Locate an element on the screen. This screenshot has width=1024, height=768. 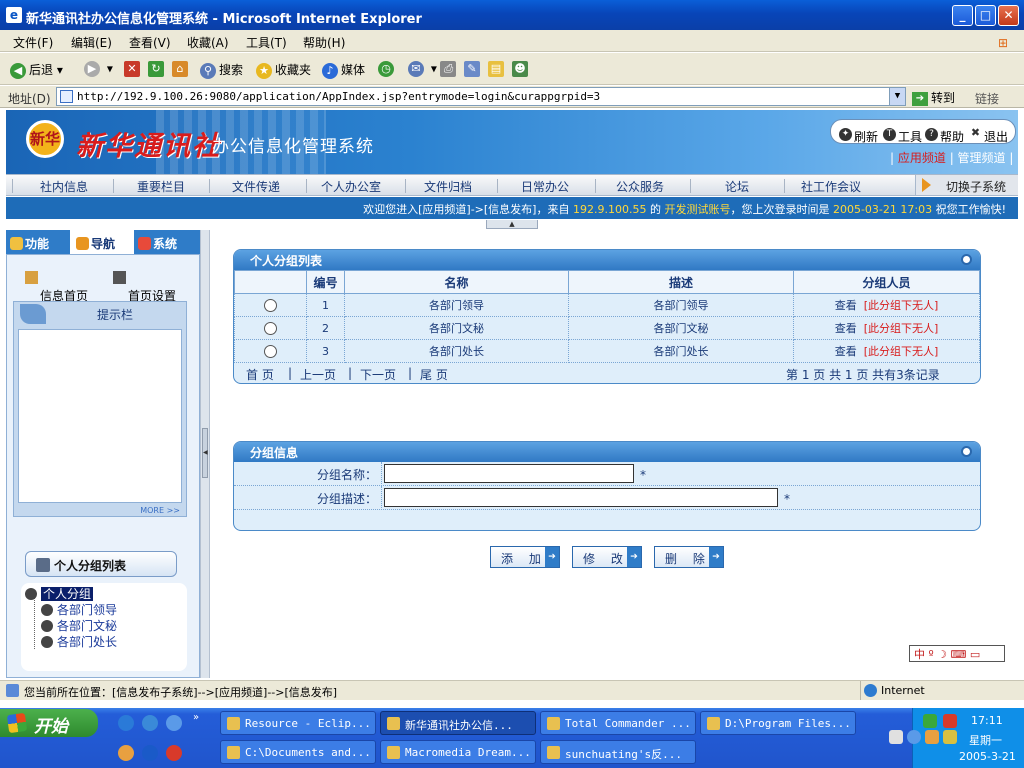
sidebar-splitter: ◀ is located at coordinates (205, 454).